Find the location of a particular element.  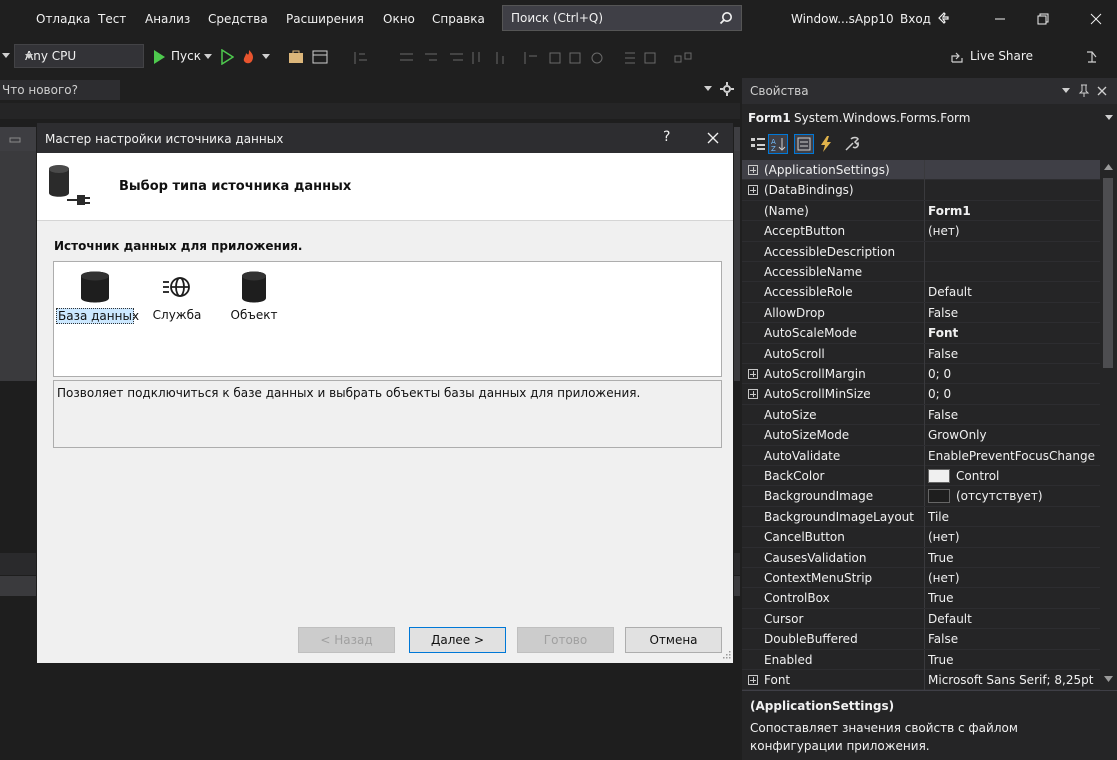

property-row: AccessibleName is located at coordinates (921, 272).